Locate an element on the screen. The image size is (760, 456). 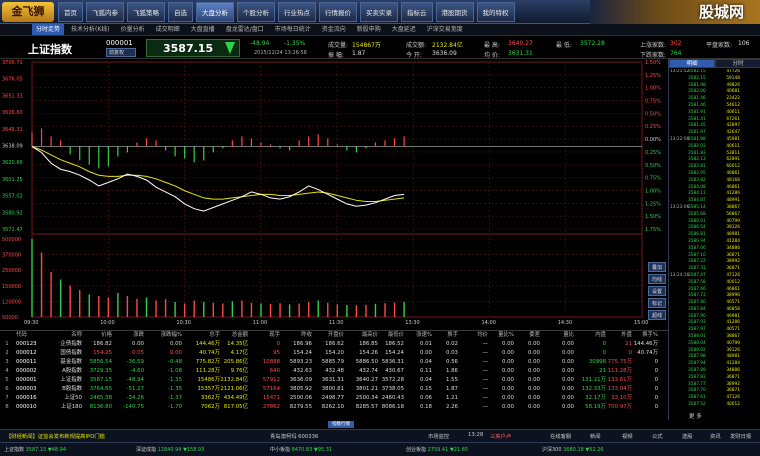
column-header: 总金额 is located at coordinates (234, 335).